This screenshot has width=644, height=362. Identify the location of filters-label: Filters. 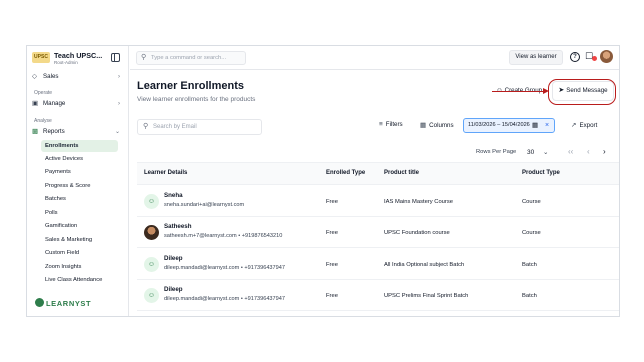
(394, 124).